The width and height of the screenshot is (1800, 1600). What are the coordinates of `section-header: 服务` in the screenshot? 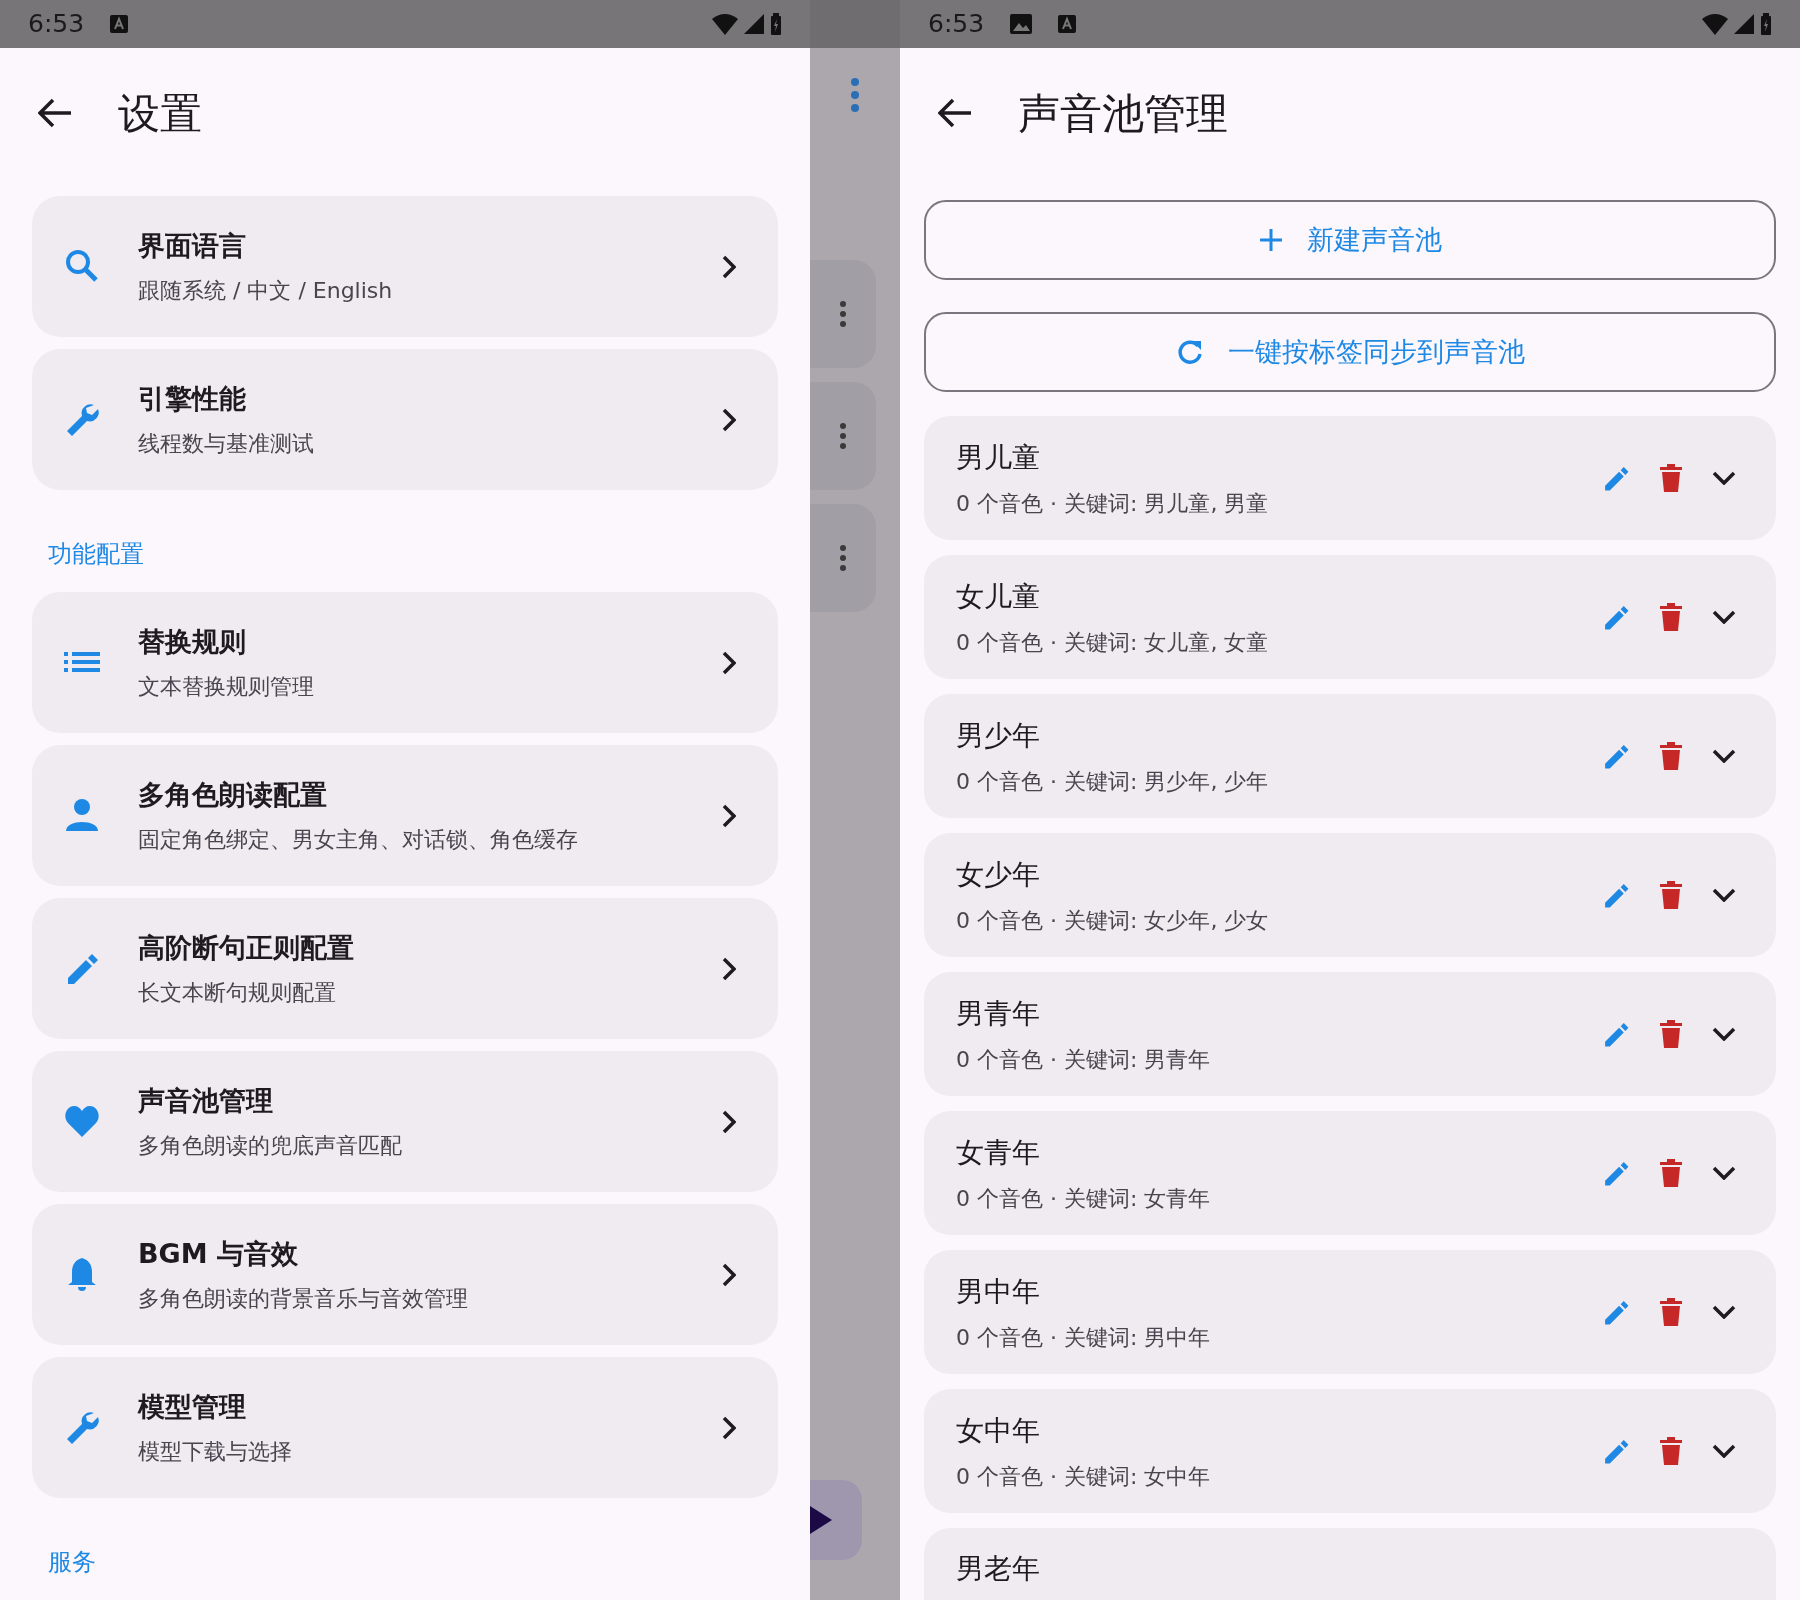 It's located at (72, 1562).